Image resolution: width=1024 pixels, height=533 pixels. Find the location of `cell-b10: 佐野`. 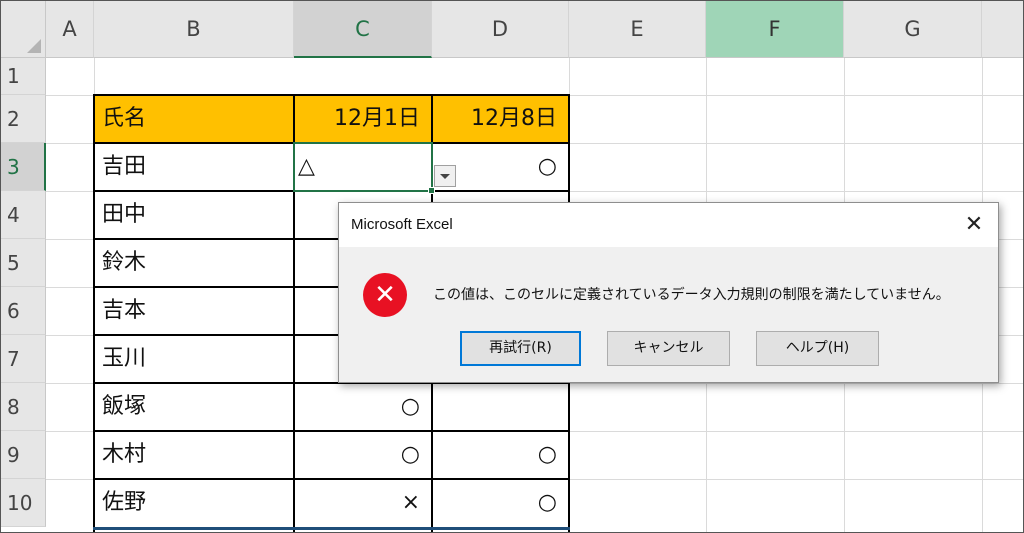

cell-b10: 佐野 is located at coordinates (194, 503).